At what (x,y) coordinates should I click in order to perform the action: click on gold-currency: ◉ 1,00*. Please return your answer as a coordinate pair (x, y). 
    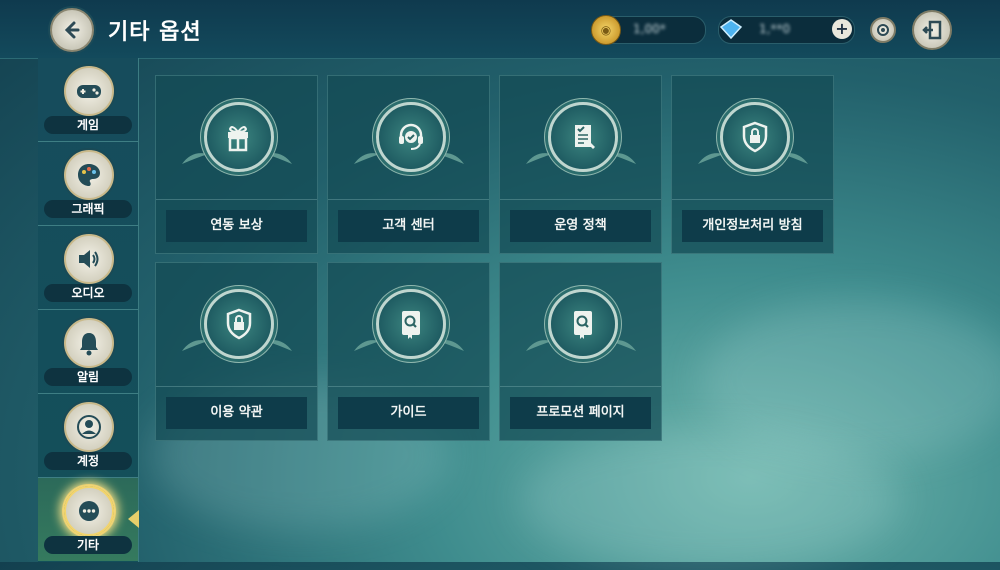
    Looking at the image, I should click on (648, 30).